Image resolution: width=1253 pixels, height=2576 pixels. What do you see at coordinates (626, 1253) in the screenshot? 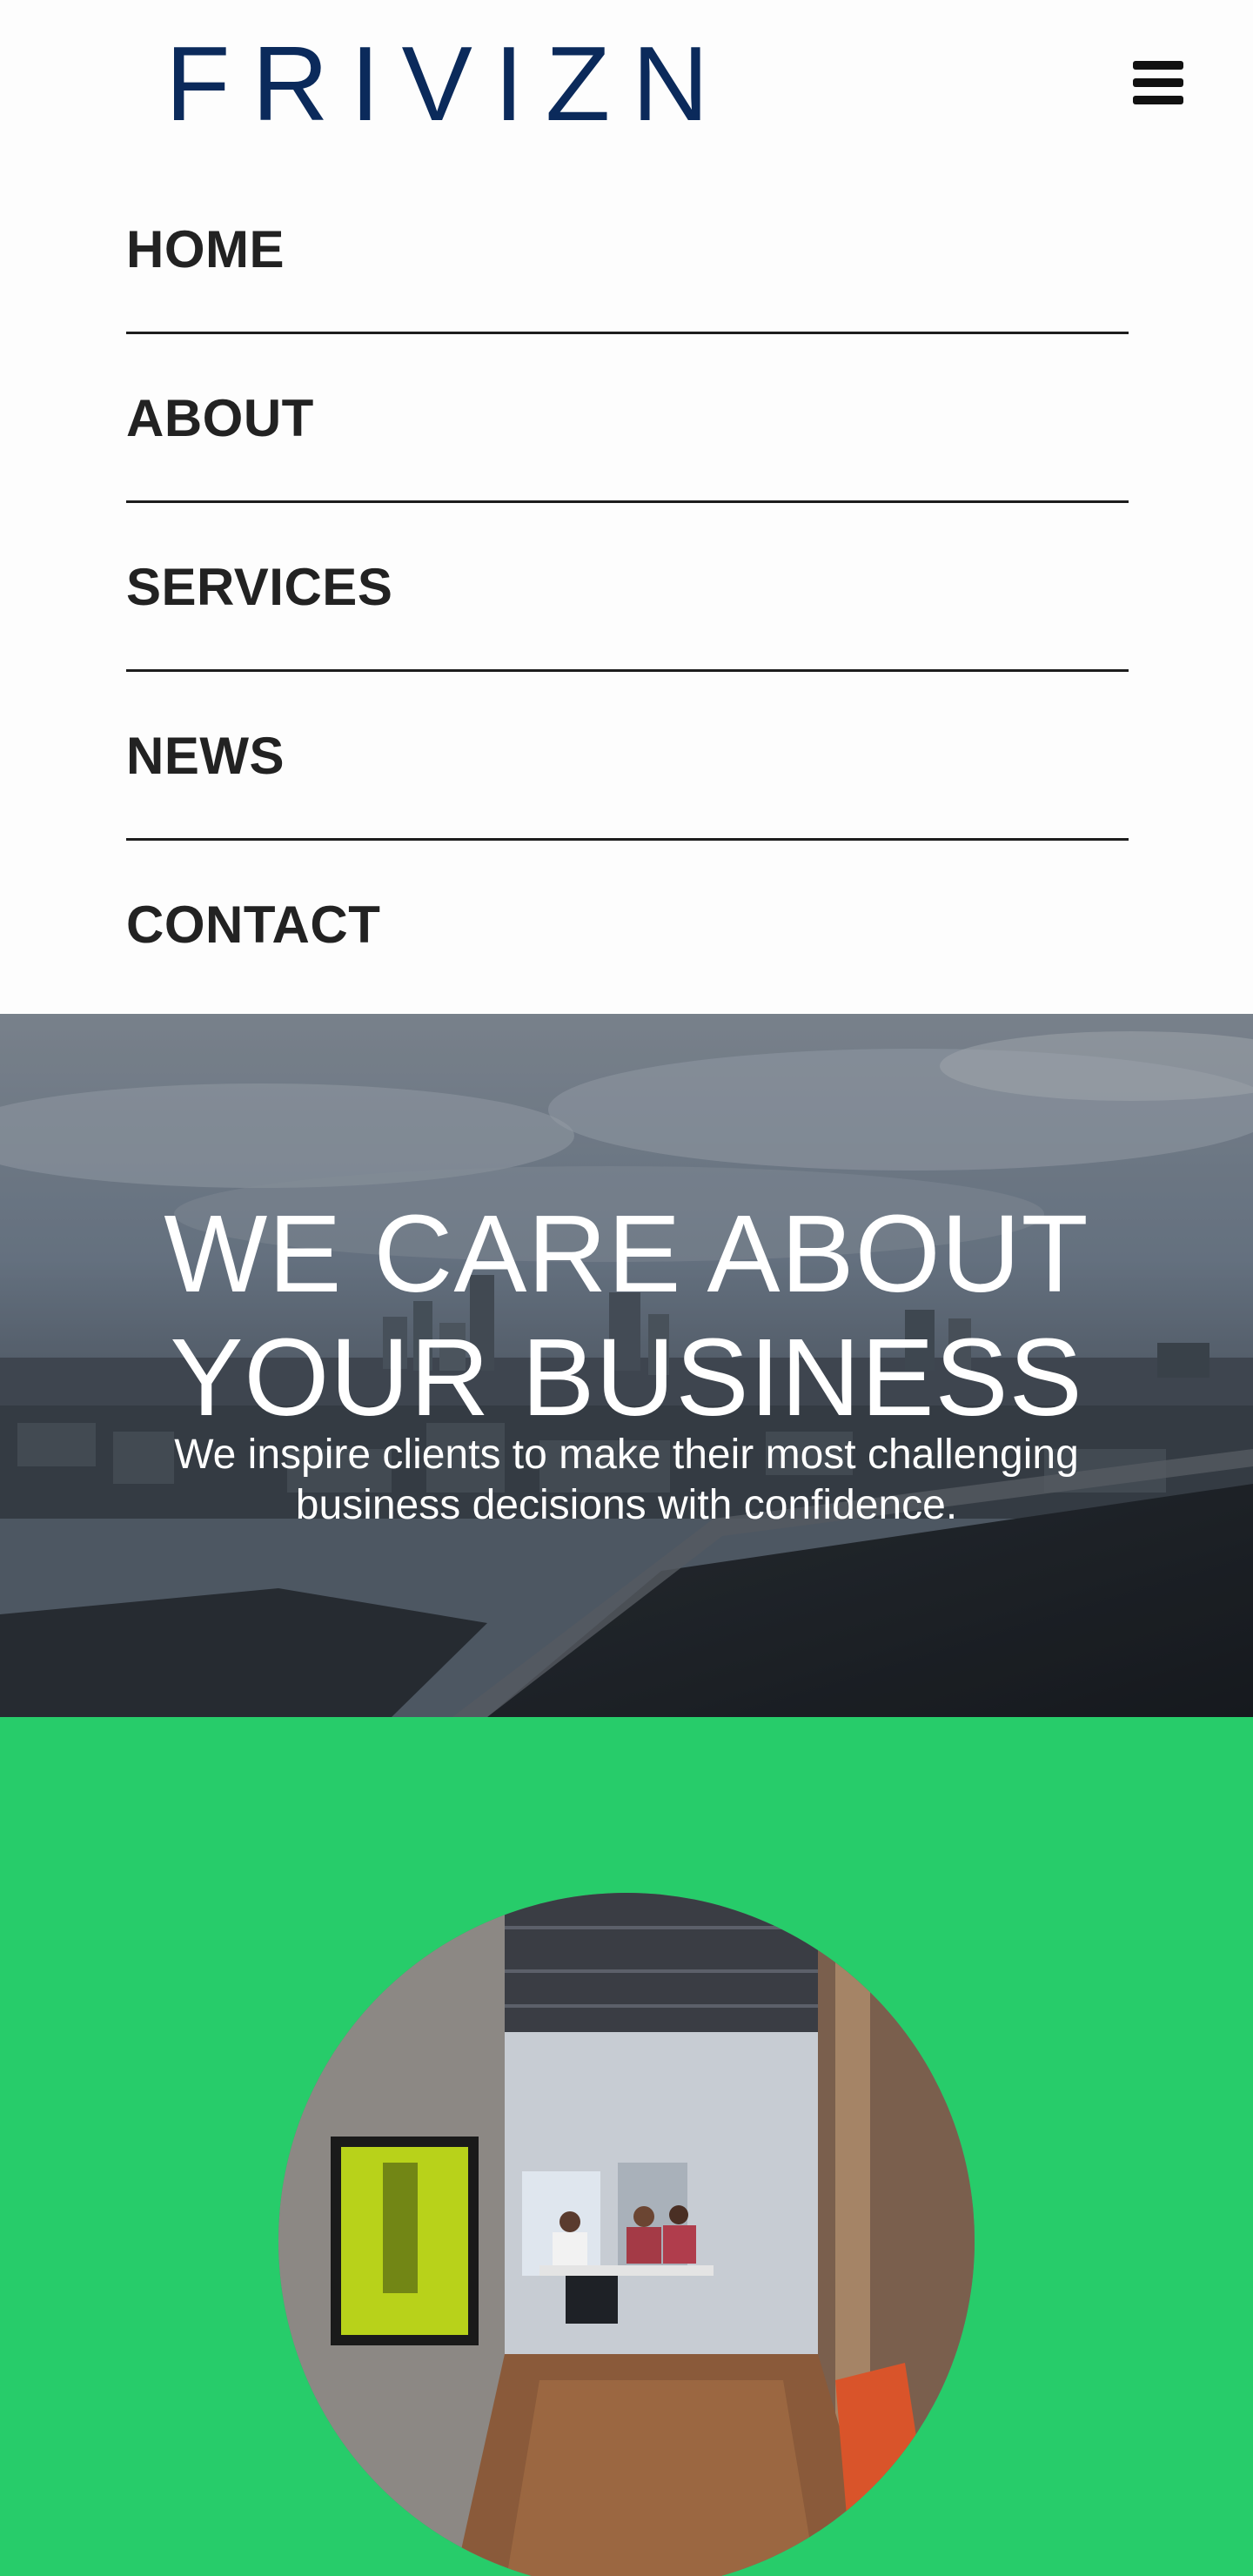
I see `hero-title-line: WE CARE ABOUT` at bounding box center [626, 1253].